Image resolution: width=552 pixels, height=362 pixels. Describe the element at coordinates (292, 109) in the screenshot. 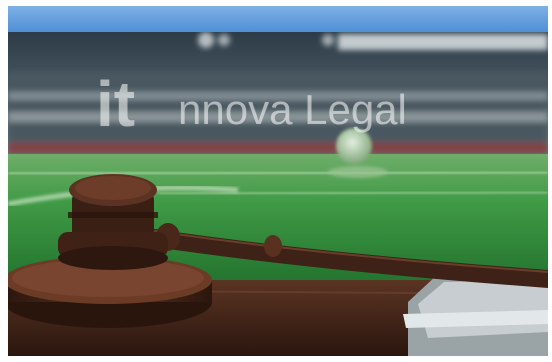

I see `watermark-text: nnova Legal` at that location.